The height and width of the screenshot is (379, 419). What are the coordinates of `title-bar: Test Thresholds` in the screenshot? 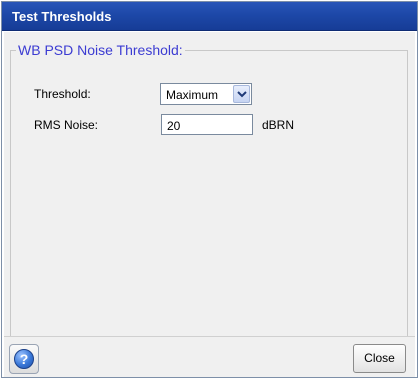 It's located at (209, 16).